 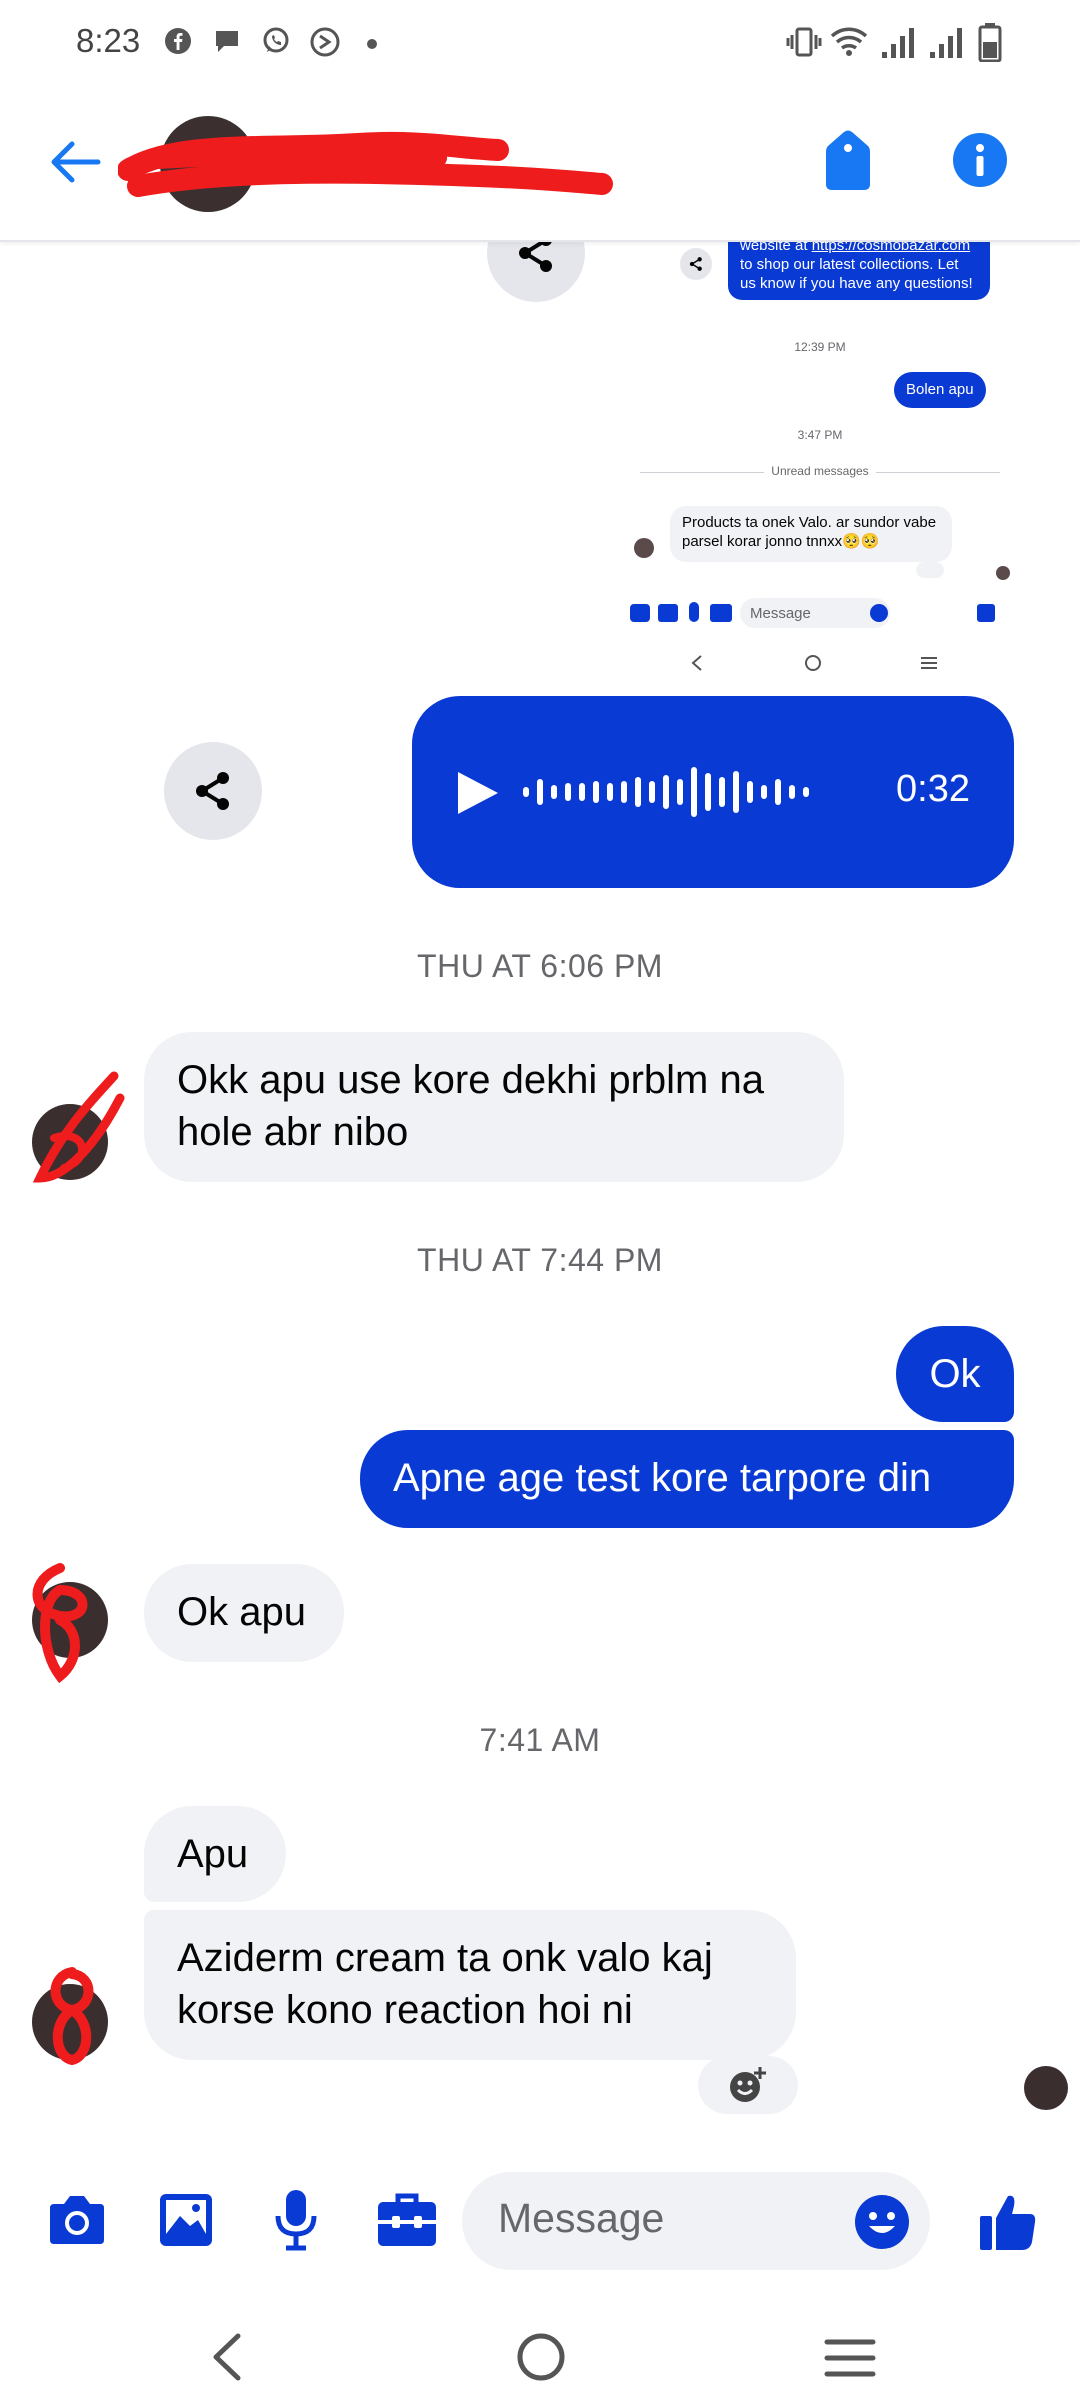 What do you see at coordinates (986, 613) in the screenshot?
I see `thumb-like-icon` at bounding box center [986, 613].